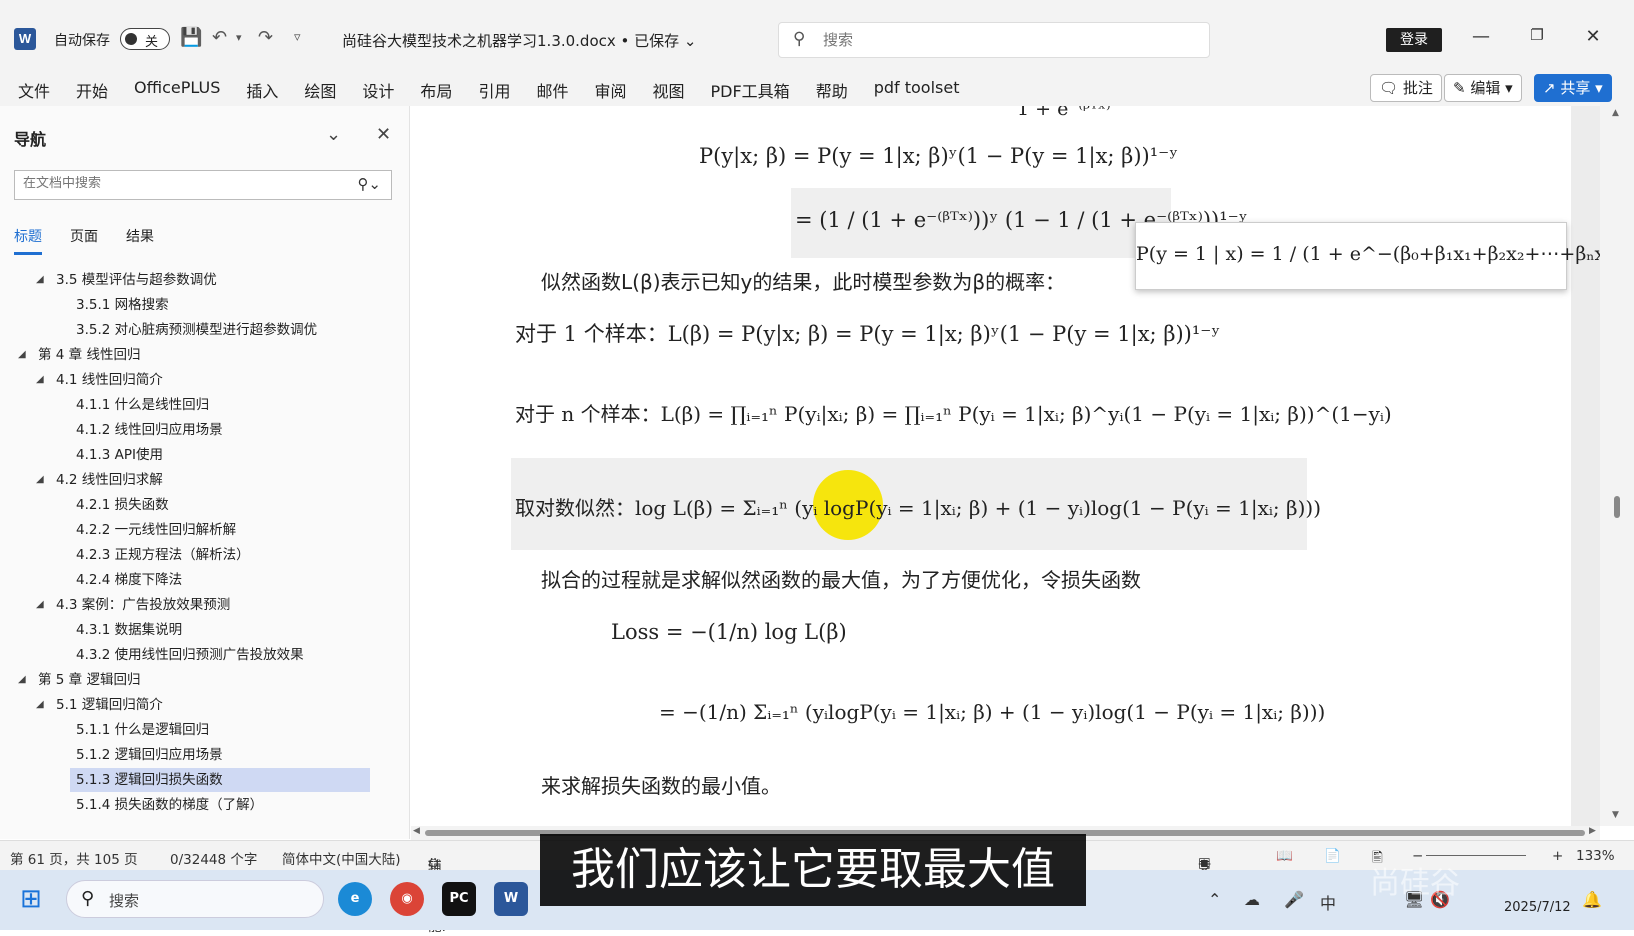  What do you see at coordinates (28, 240) in the screenshot?
I see `nav-tab-headings: 标题` at bounding box center [28, 240].